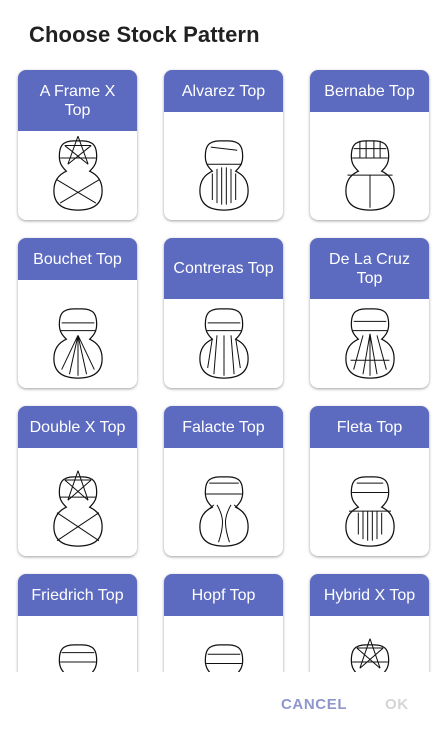 The image size is (446, 736). I want to click on pattern-card: Hopf Top, so click(223, 623).